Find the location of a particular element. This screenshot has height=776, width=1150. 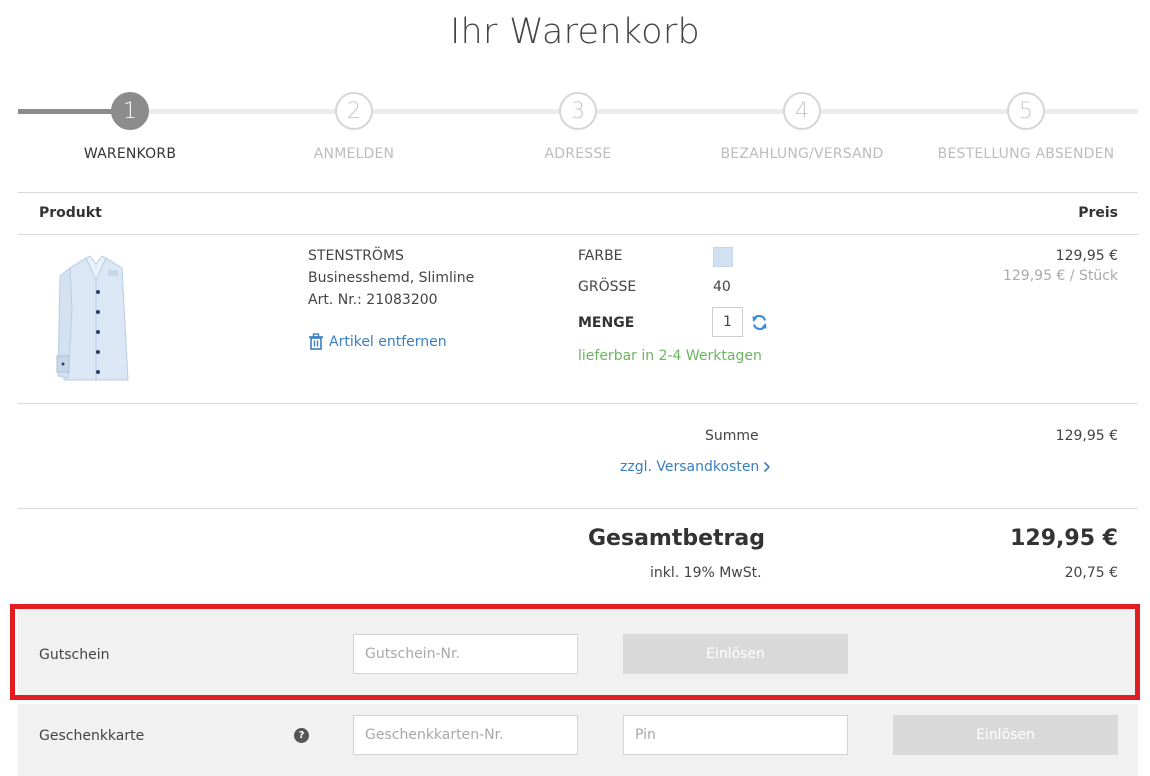

color-label: FARBE is located at coordinates (600, 256).